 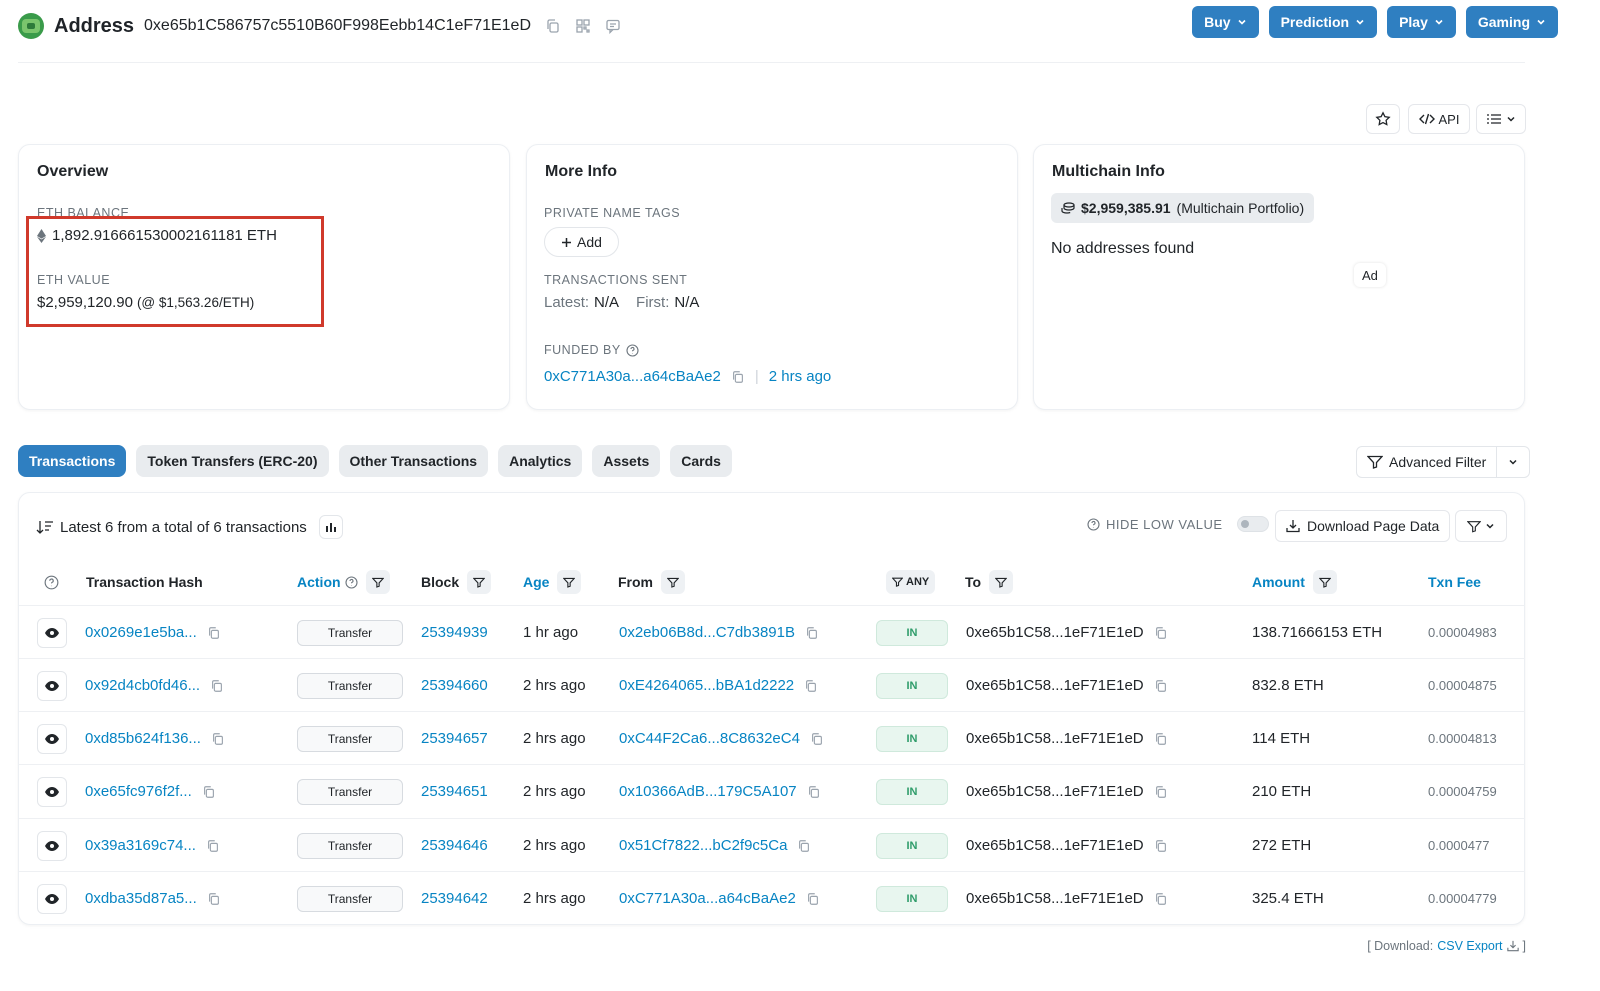 I want to click on from-address-link: 0x51Cf7822...bC2f9c5Ca, so click(x=703, y=845).